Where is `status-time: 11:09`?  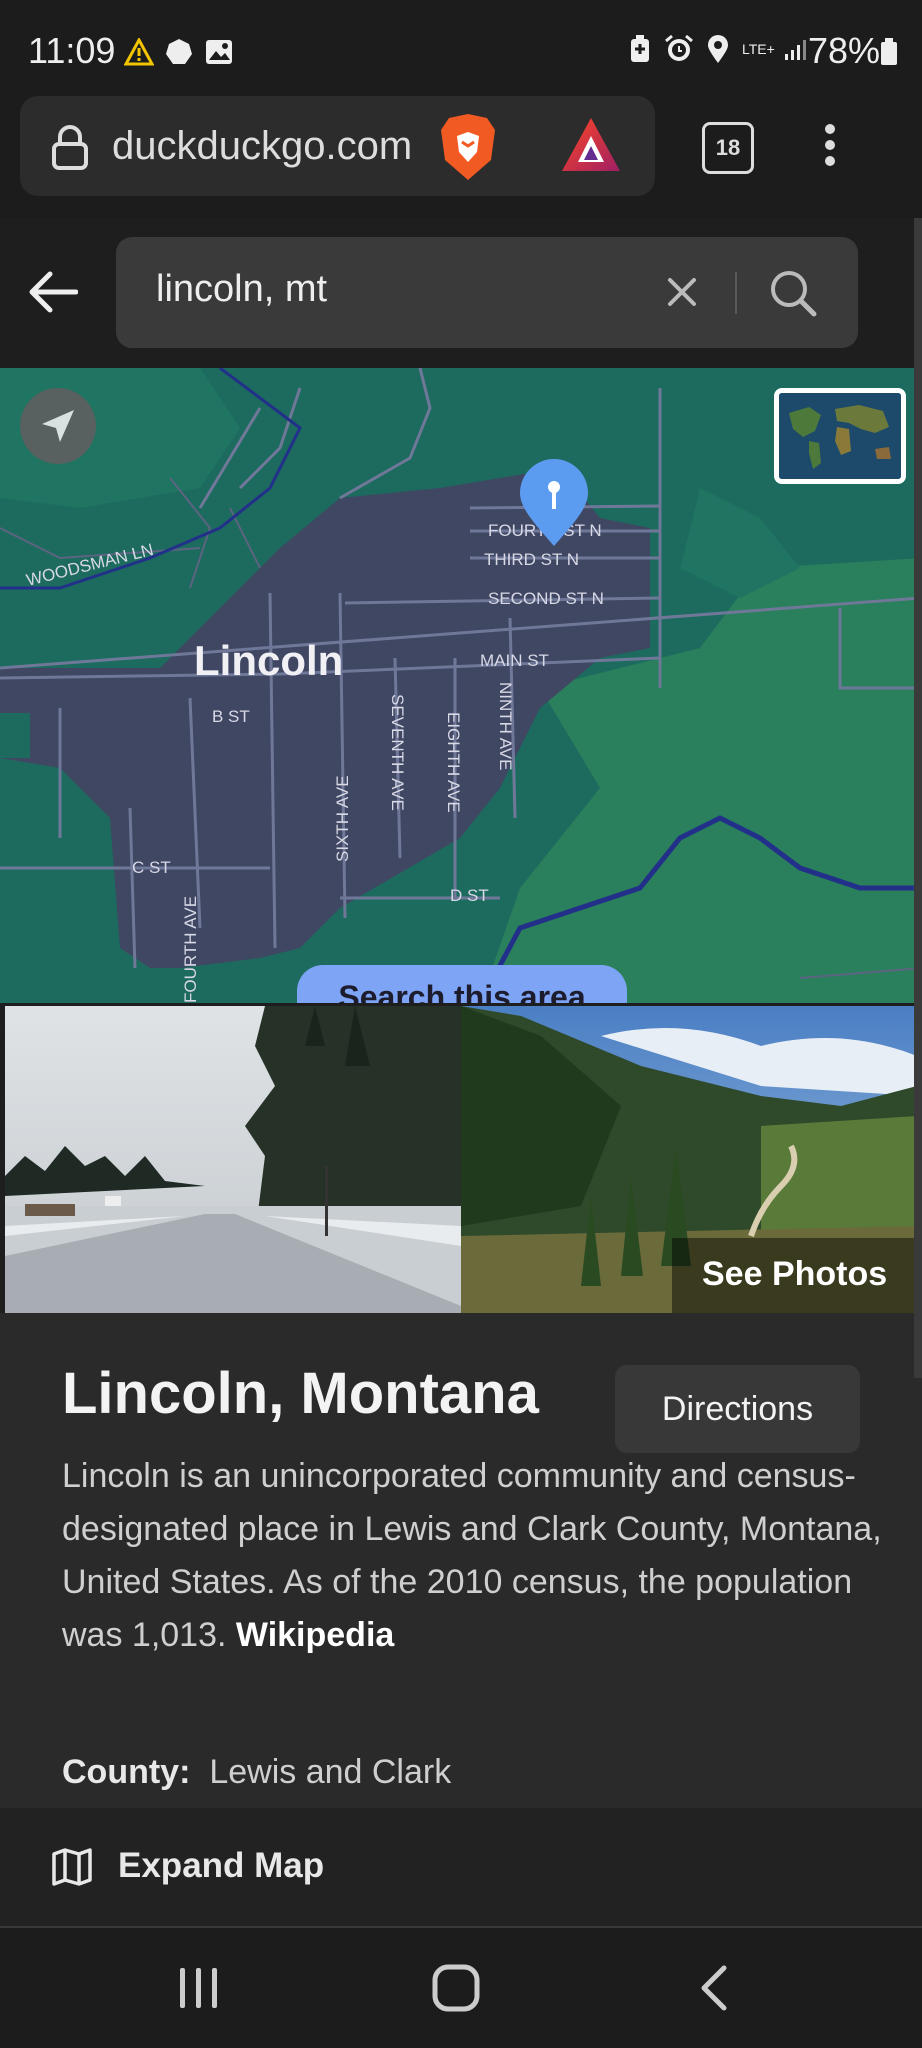 status-time: 11:09 is located at coordinates (72, 50).